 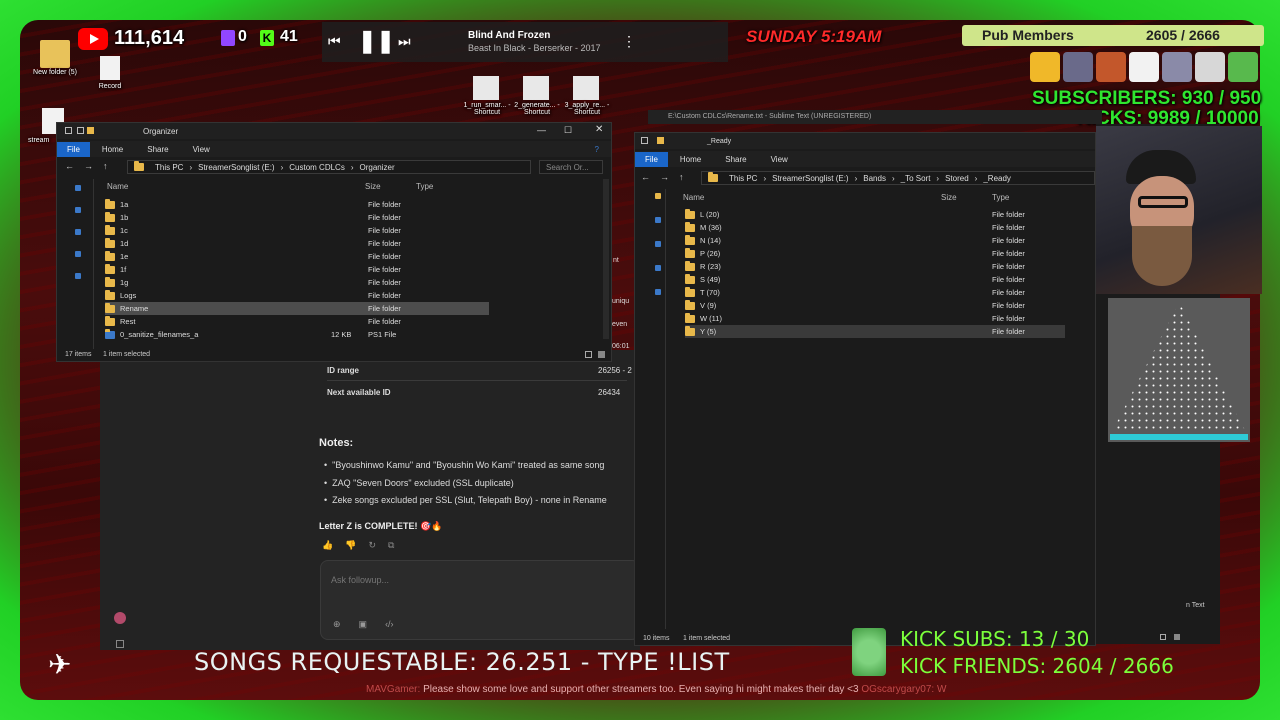 What do you see at coordinates (363, 624) in the screenshot?
I see `image-icon: ▣` at bounding box center [363, 624].